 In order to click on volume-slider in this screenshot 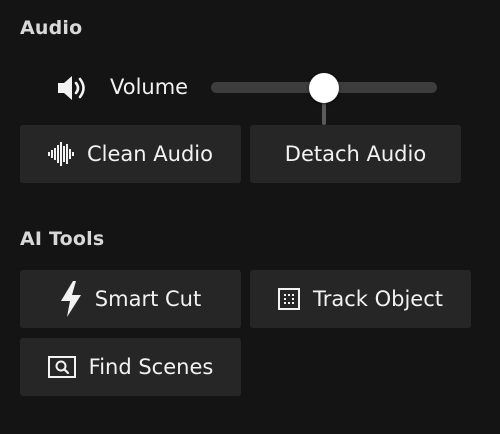, I will do `click(324, 97)`.